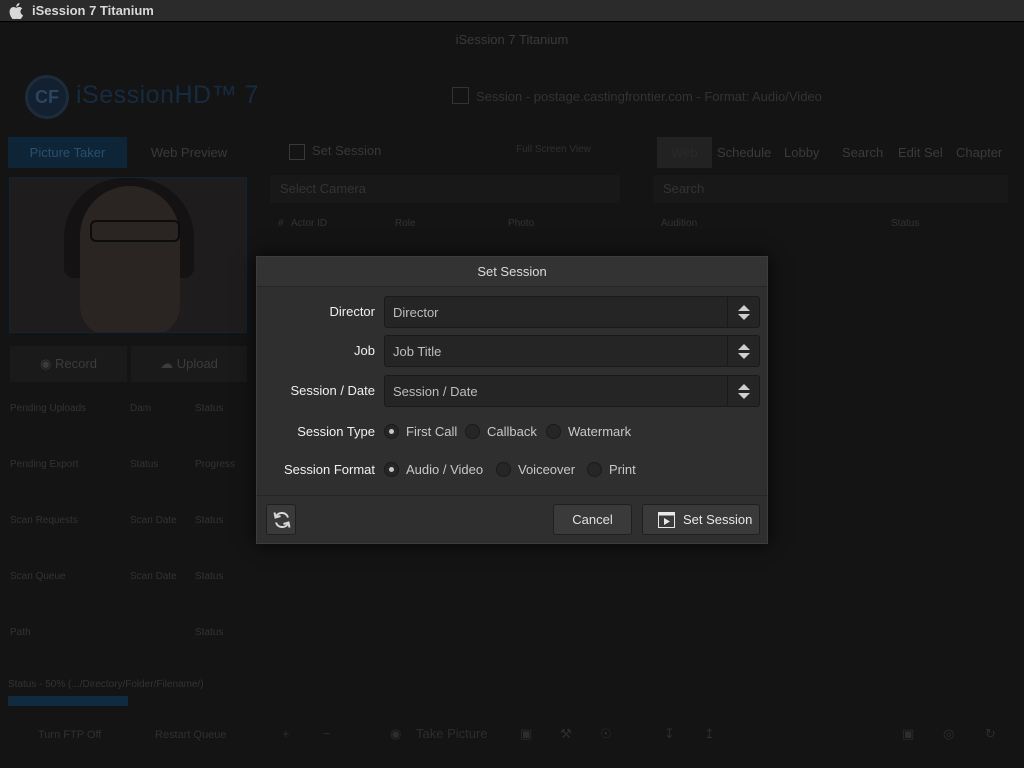 The width and height of the screenshot is (1024, 768). I want to click on queue-col: Pending Export, so click(44, 464).